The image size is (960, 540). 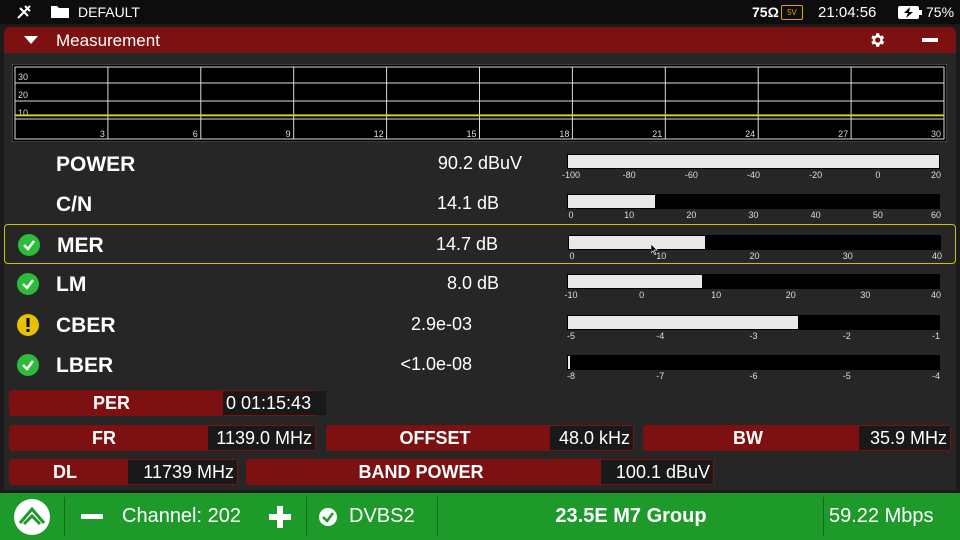 What do you see at coordinates (23, 95) in the screenshot?
I see `graph-y-tick: 20` at bounding box center [23, 95].